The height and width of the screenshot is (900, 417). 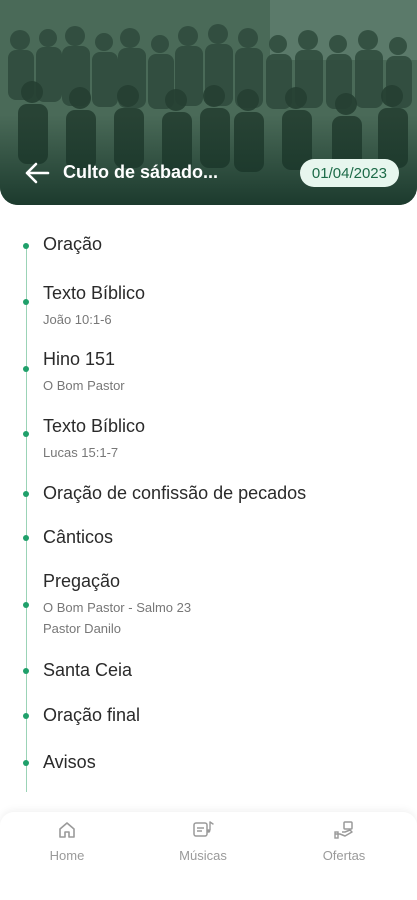 I want to click on nav-musicas-label: Músicas, so click(x=203, y=855).